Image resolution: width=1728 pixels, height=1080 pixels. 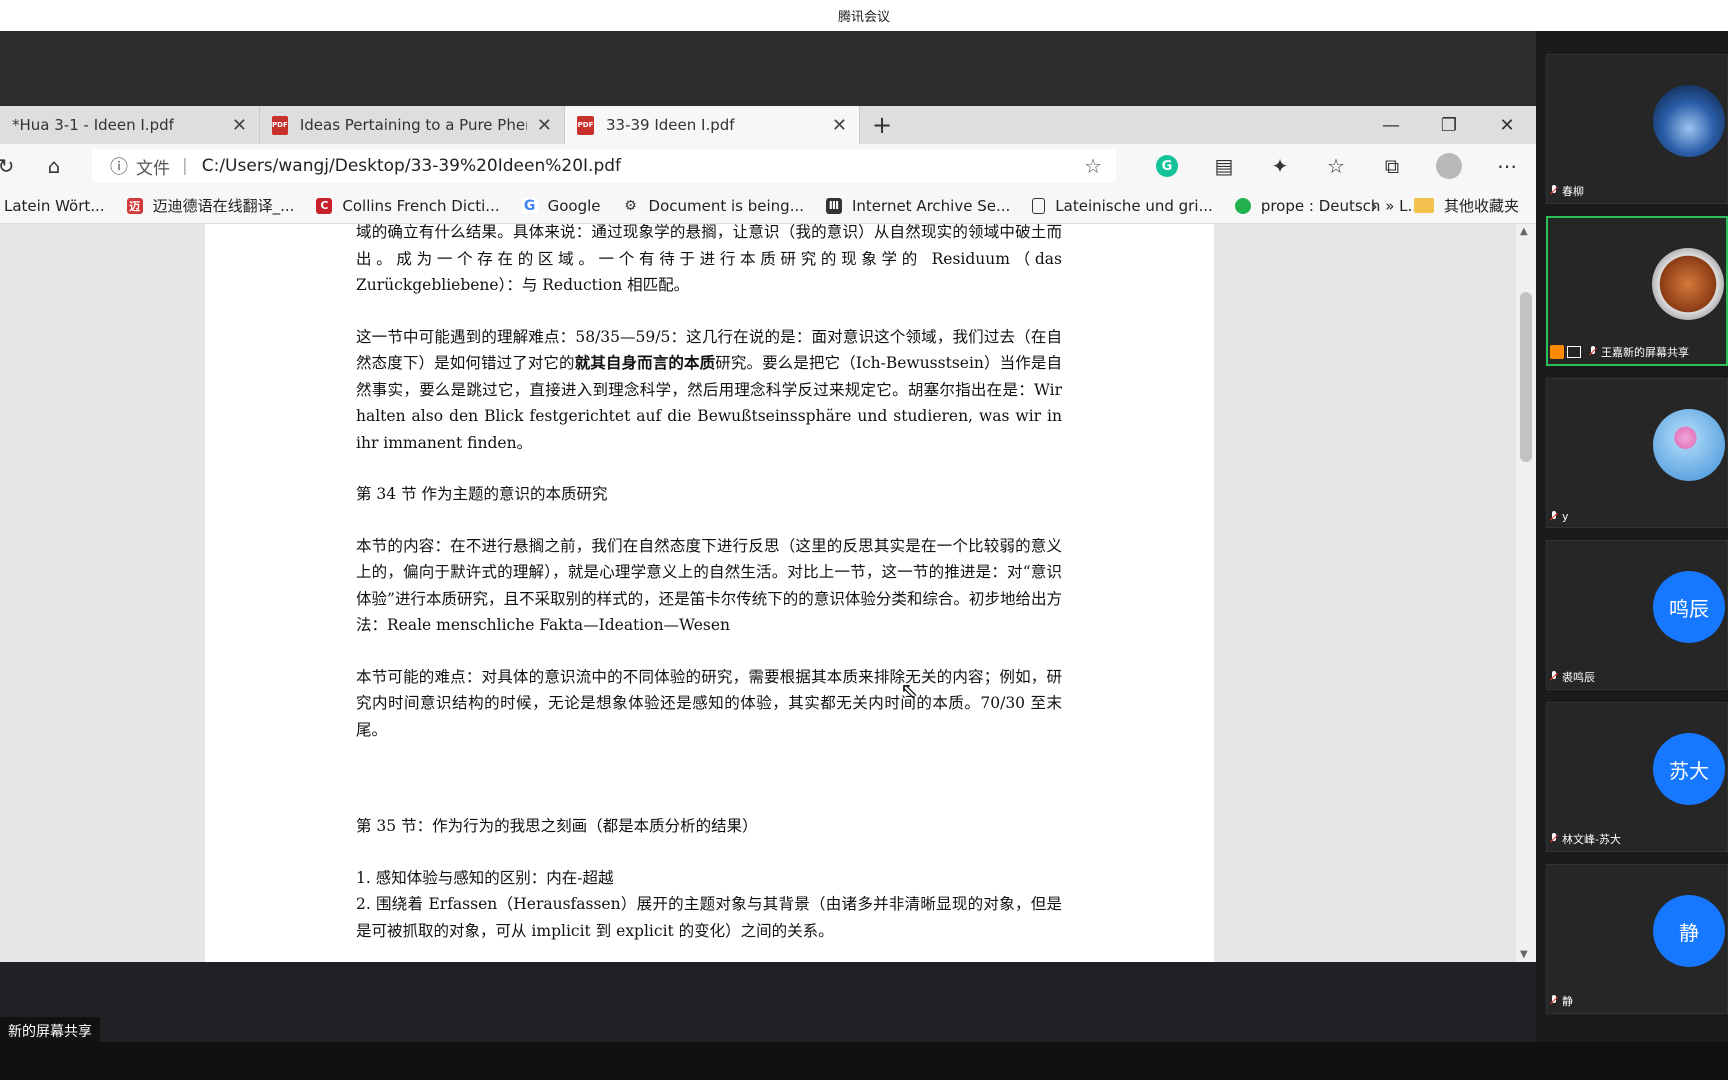 What do you see at coordinates (864, 1061) in the screenshot?
I see `meeting-bottom-bar` at bounding box center [864, 1061].